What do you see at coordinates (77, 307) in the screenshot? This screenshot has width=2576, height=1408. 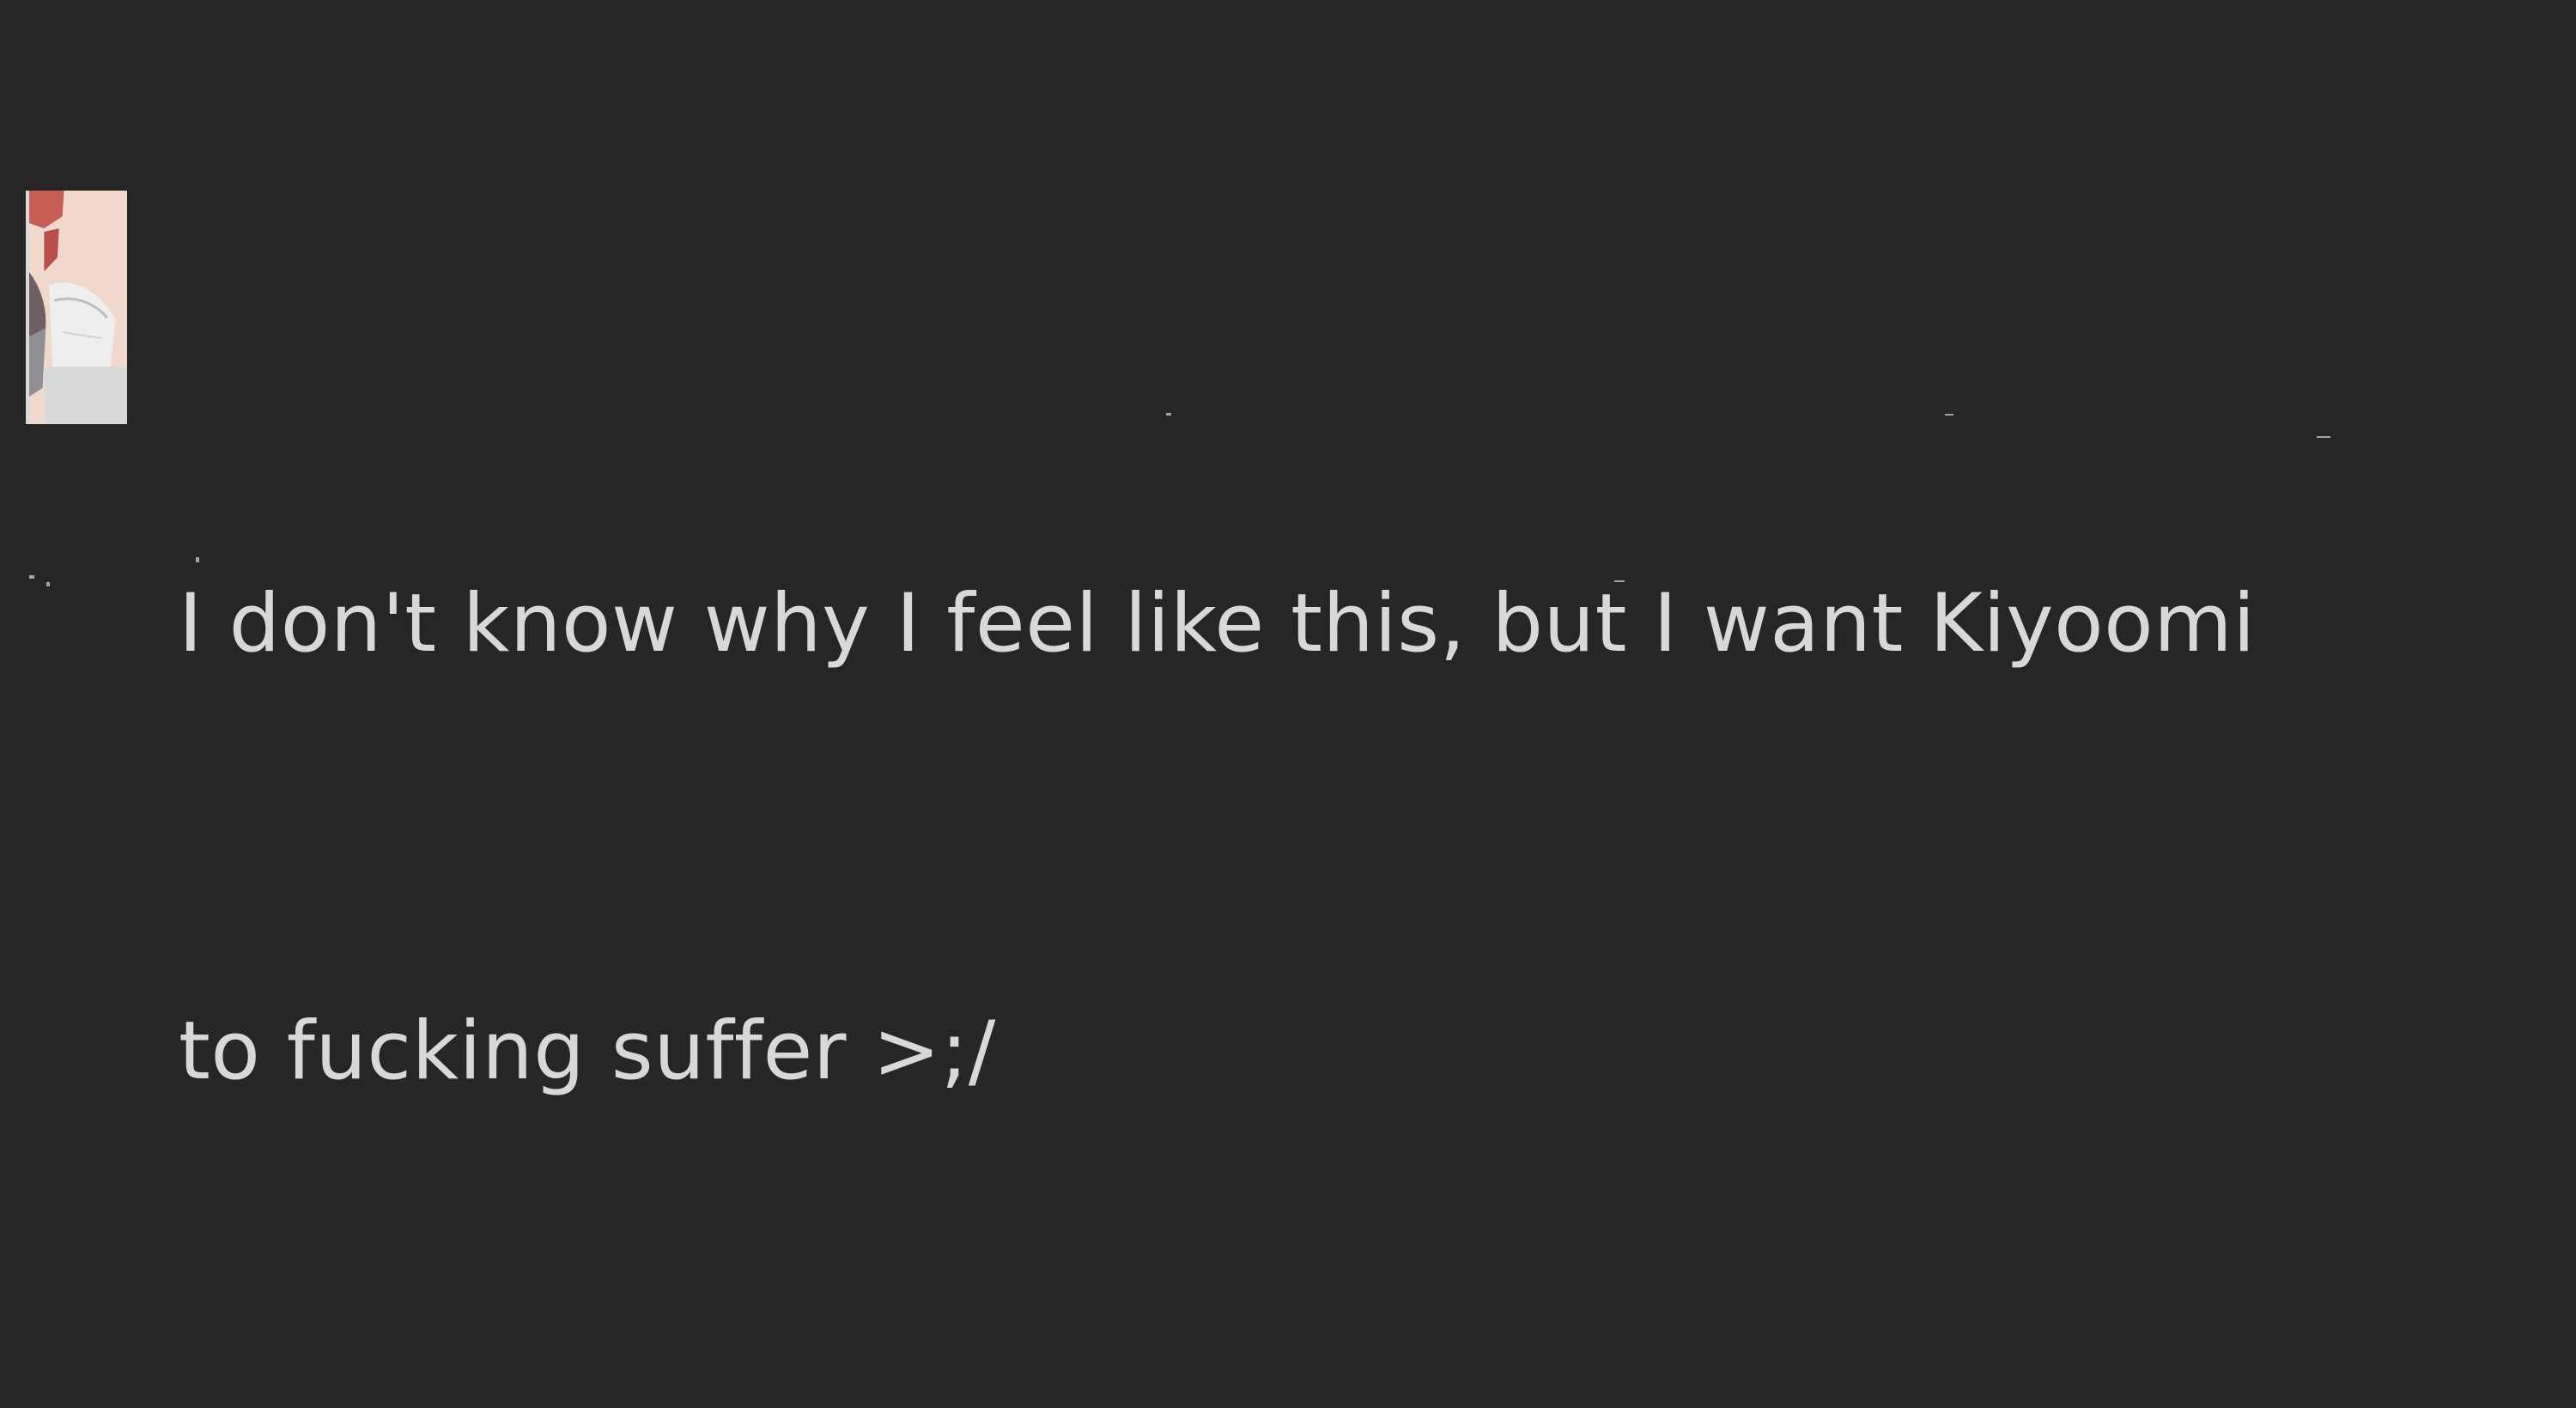 I see `user-avatar-icon` at bounding box center [77, 307].